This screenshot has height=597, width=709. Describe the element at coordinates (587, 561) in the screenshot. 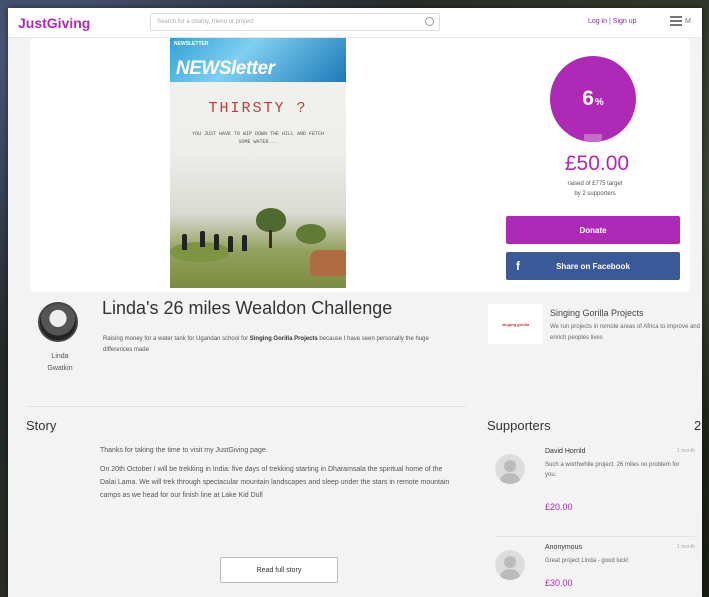

I see `supporter-message: Great project Linda - good luck!` at that location.